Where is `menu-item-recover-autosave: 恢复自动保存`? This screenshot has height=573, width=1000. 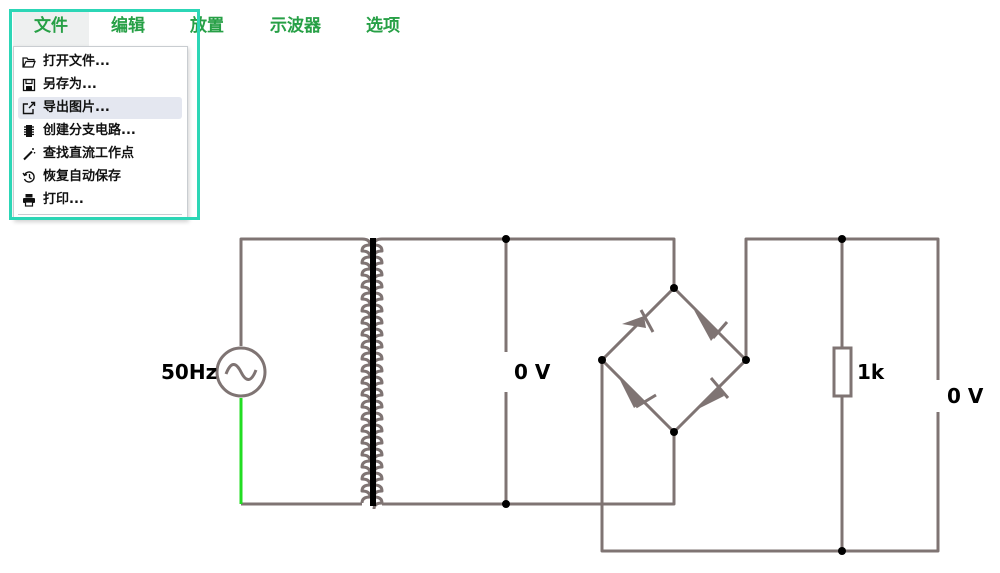
menu-item-recover-autosave: 恢复自动保存 is located at coordinates (100, 177).